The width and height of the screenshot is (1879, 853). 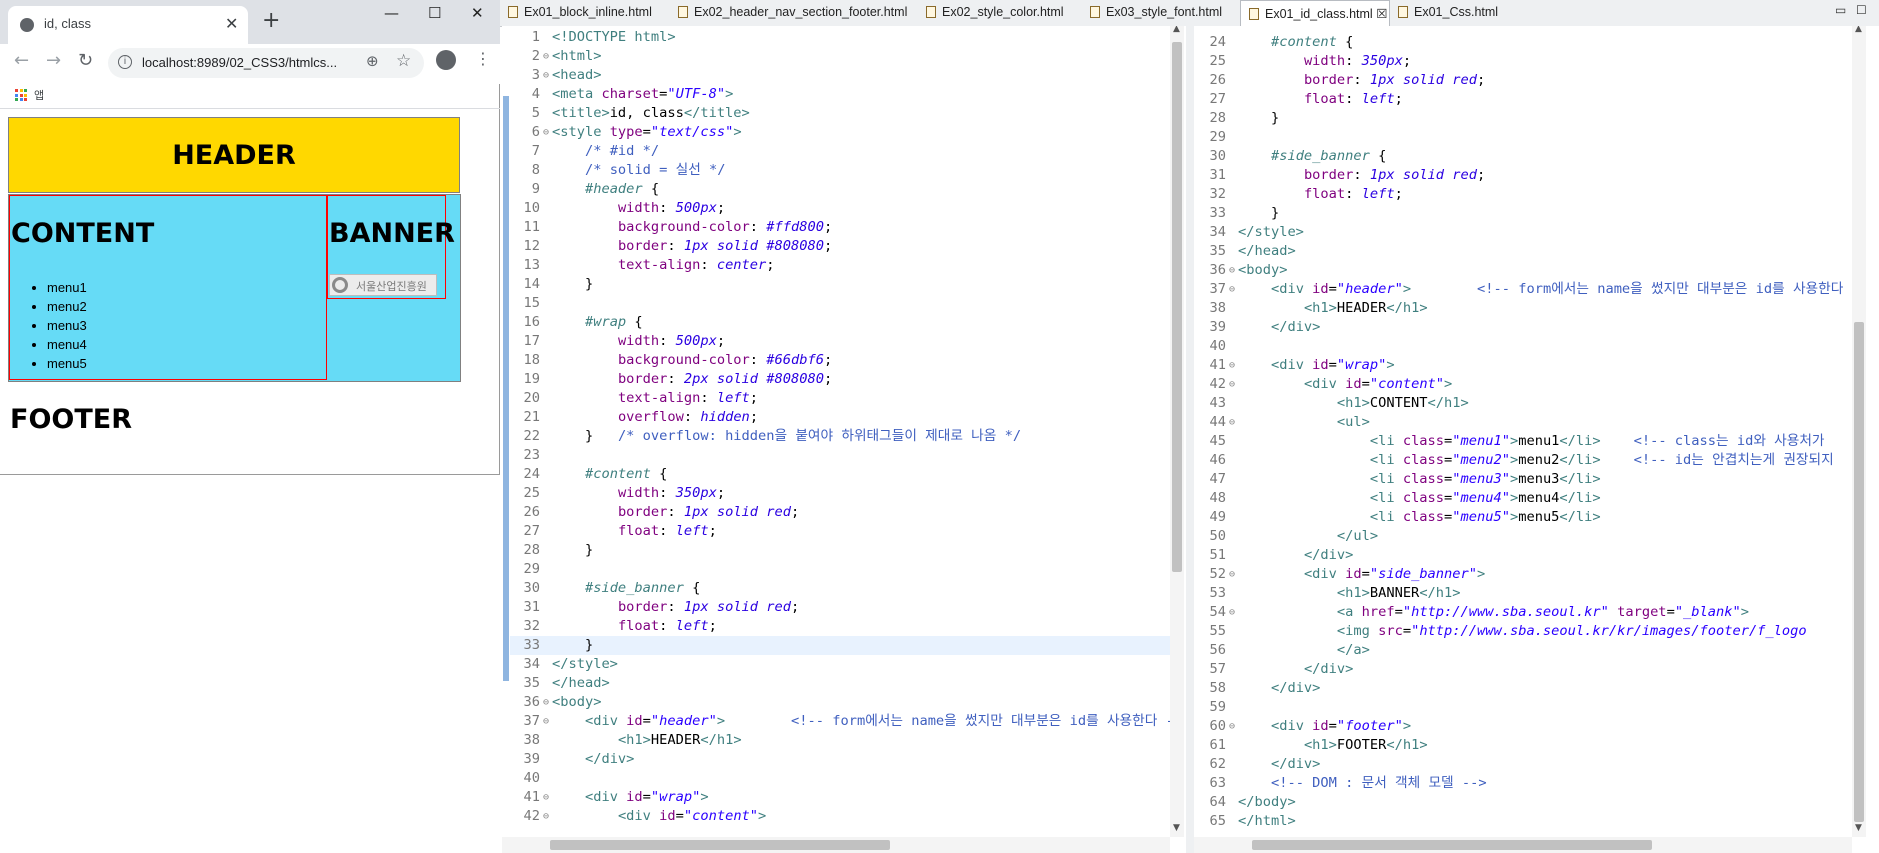 What do you see at coordinates (1381, 14) in the screenshot?
I see `close-tab-icon: ☒` at bounding box center [1381, 14].